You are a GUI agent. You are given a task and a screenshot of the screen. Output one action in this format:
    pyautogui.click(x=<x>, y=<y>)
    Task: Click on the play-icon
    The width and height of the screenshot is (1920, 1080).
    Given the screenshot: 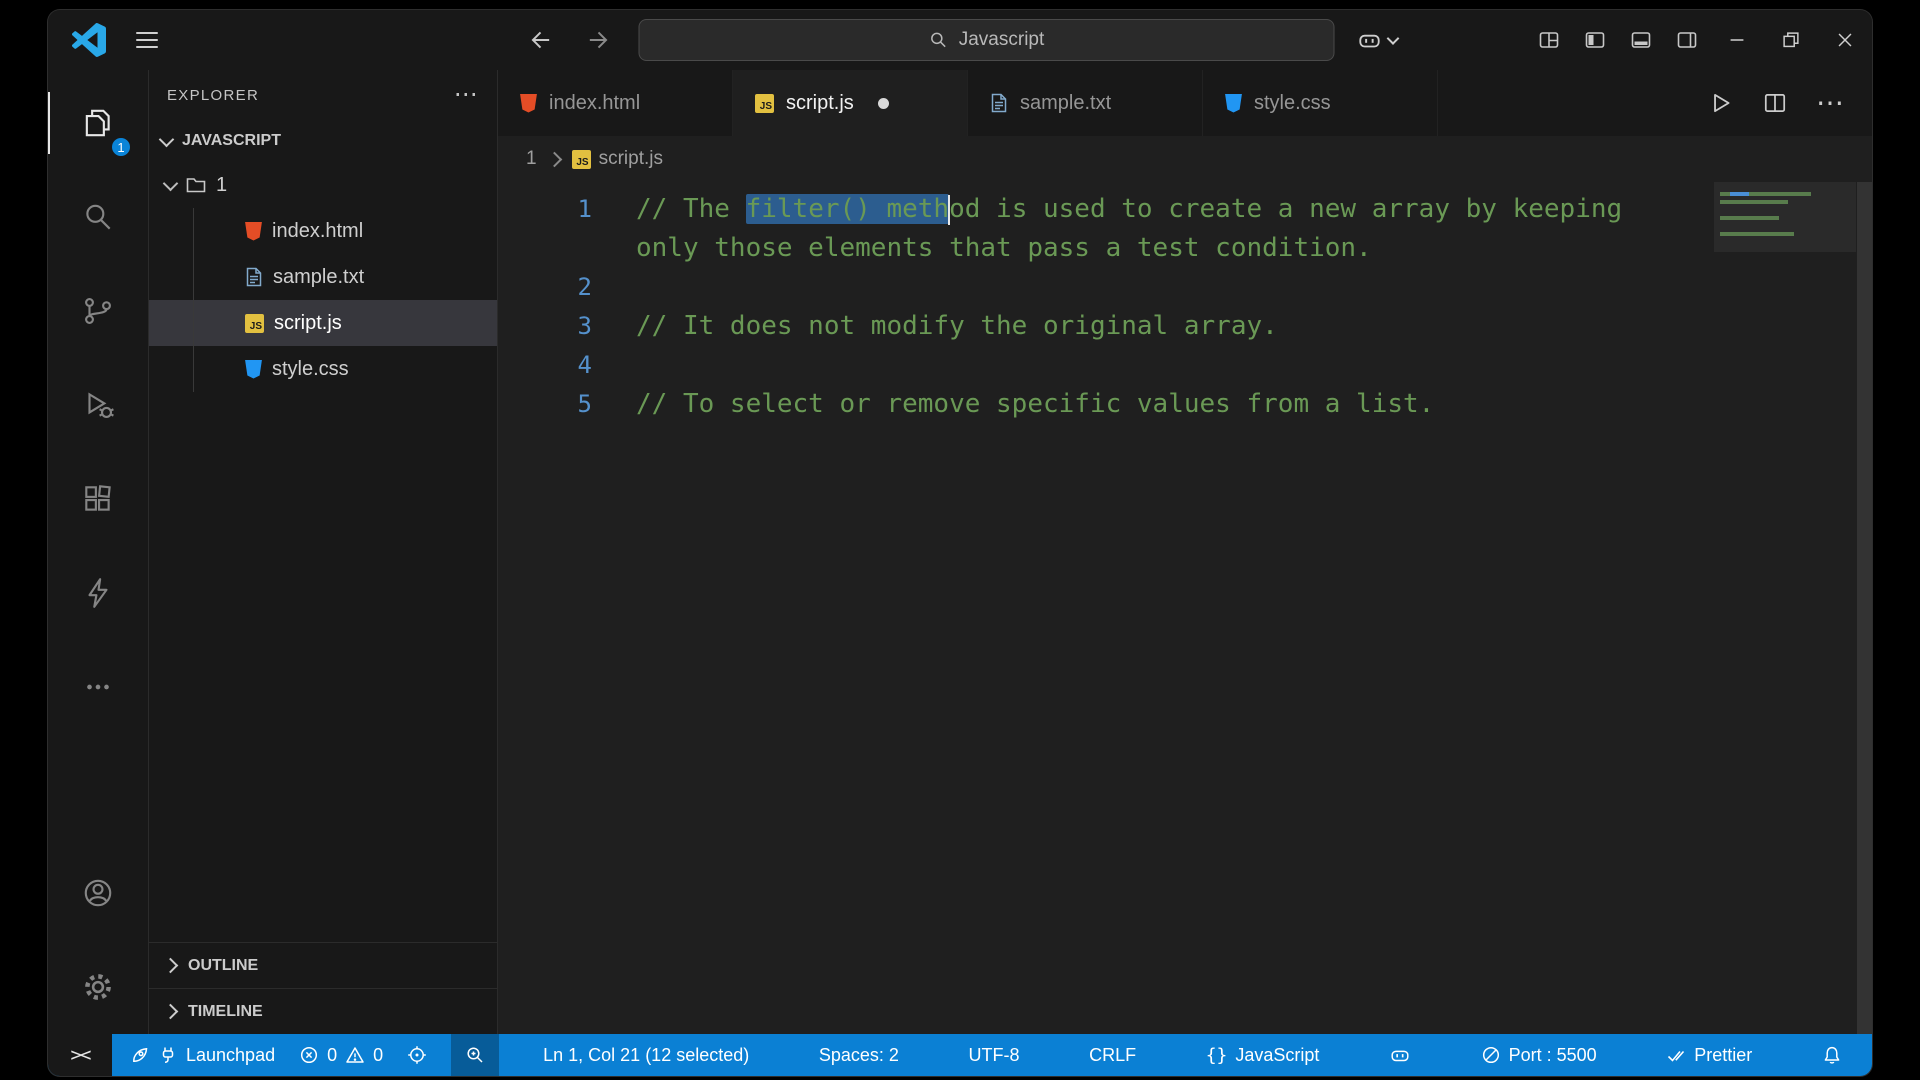 What is the action you would take?
    pyautogui.click(x=1722, y=103)
    